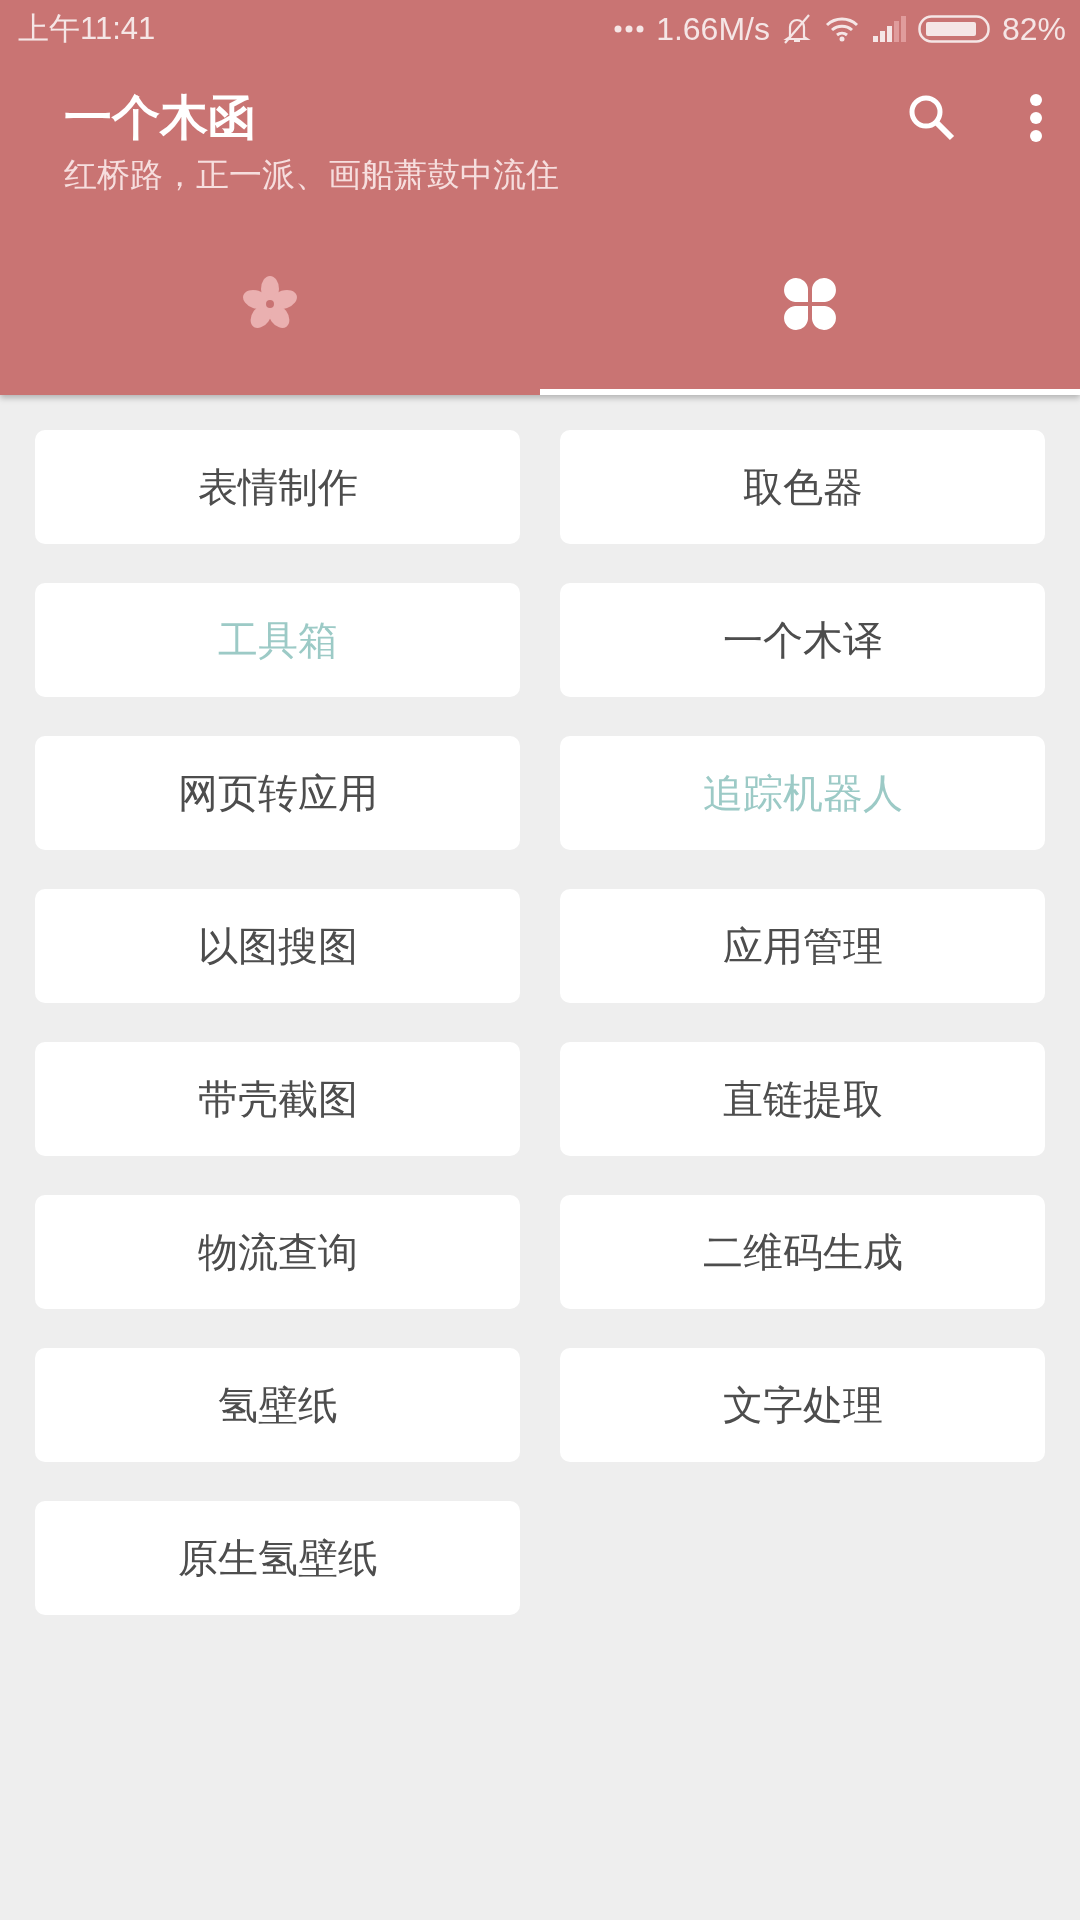 Image resolution: width=1080 pixels, height=1920 pixels. What do you see at coordinates (810, 303) in the screenshot?
I see `clover-icon` at bounding box center [810, 303].